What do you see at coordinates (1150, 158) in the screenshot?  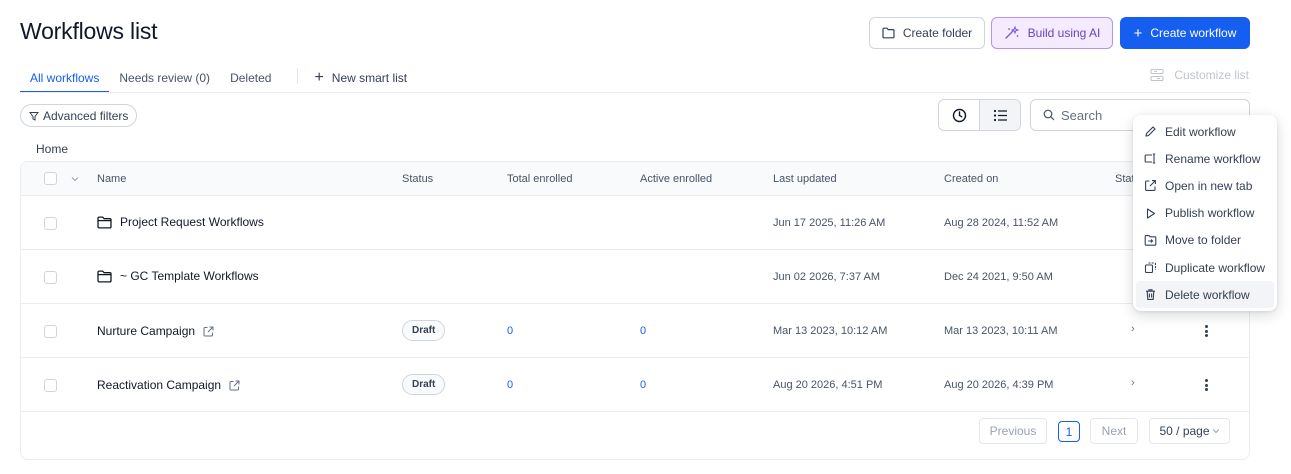 I see `rename-icon` at bounding box center [1150, 158].